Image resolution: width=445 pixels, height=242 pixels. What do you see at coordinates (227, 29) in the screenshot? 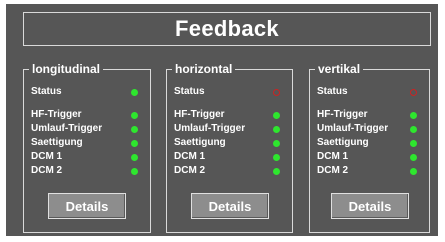
I see `page-title: Feedback` at bounding box center [227, 29].